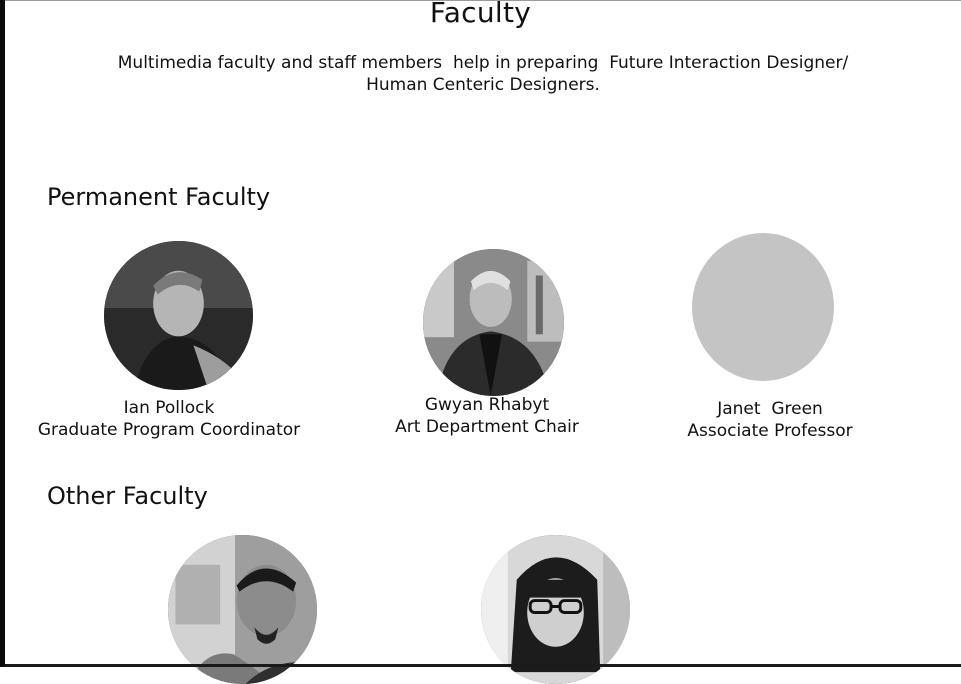  I want to click on section-title-other-faculty: Other Faculty, so click(127, 496).